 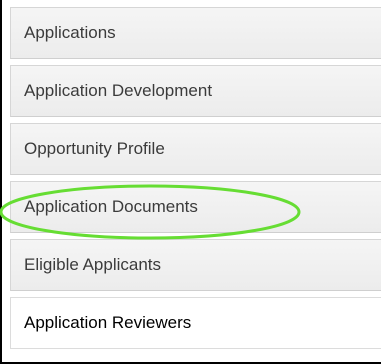 I want to click on nav-item-label: Application Reviewers, so click(x=108, y=322).